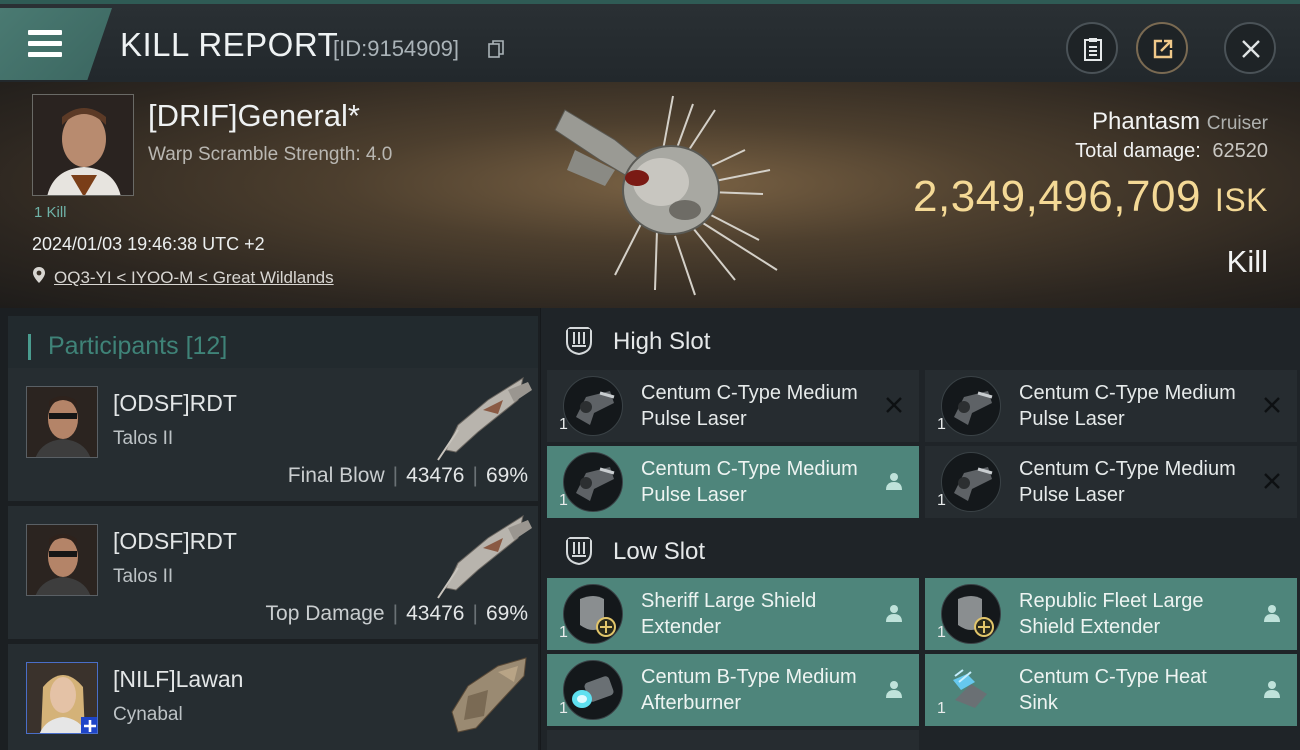 This screenshot has width=1300, height=750. What do you see at coordinates (1237, 123) in the screenshot?
I see `ship-class: Cruiser` at bounding box center [1237, 123].